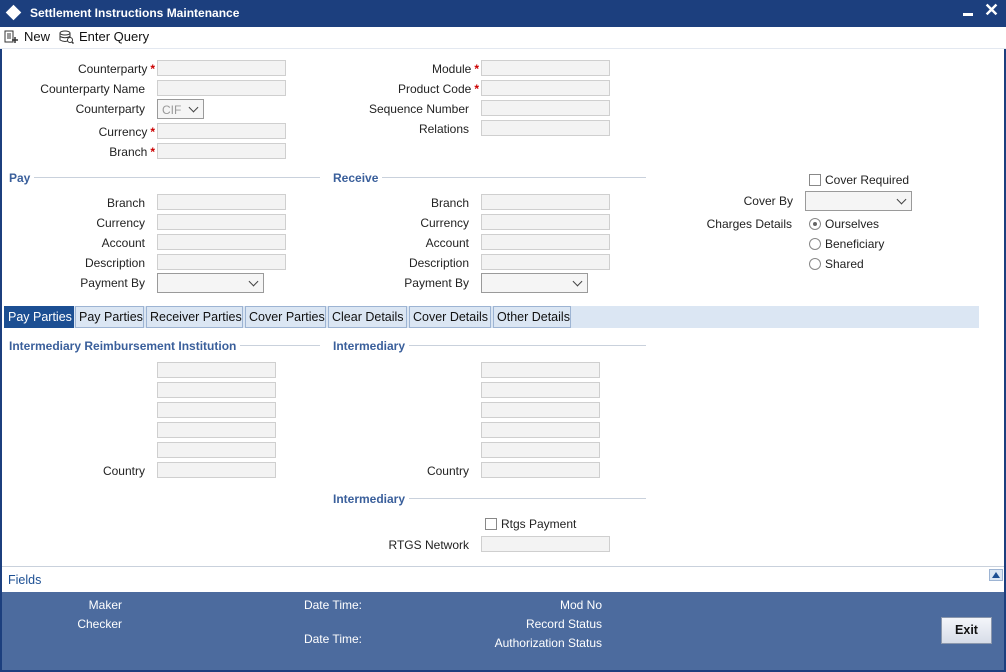 The height and width of the screenshot is (672, 1006). Describe the element at coordinates (126, 132) in the screenshot. I see `currency-label: Currency *` at that location.